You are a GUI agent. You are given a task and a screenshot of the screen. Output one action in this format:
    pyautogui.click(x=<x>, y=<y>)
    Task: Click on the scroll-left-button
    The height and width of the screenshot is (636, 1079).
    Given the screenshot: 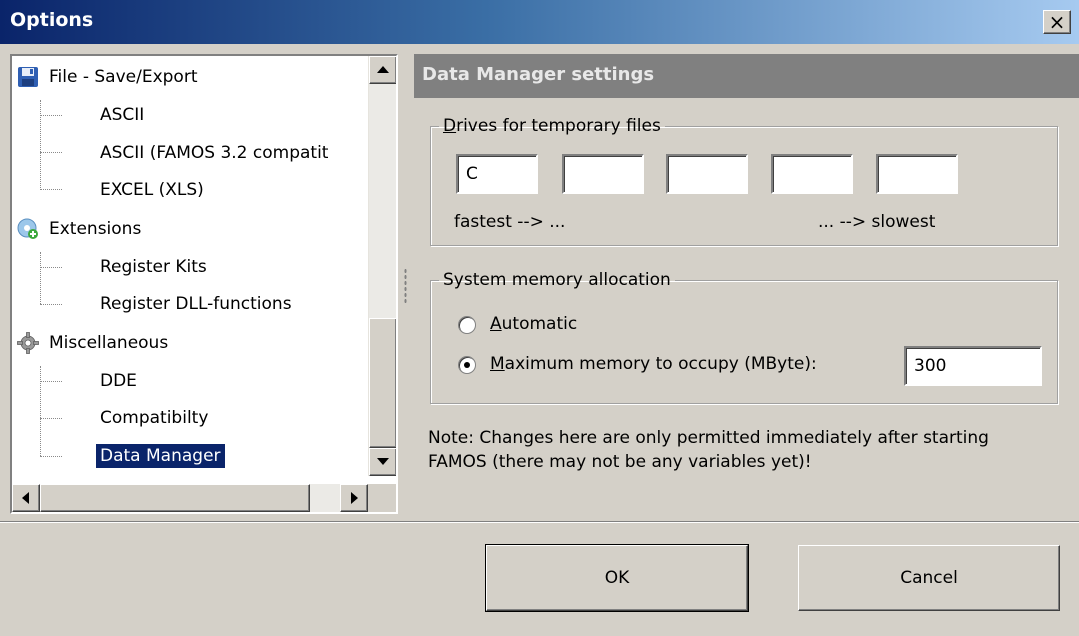 What is the action you would take?
    pyautogui.click(x=26, y=498)
    